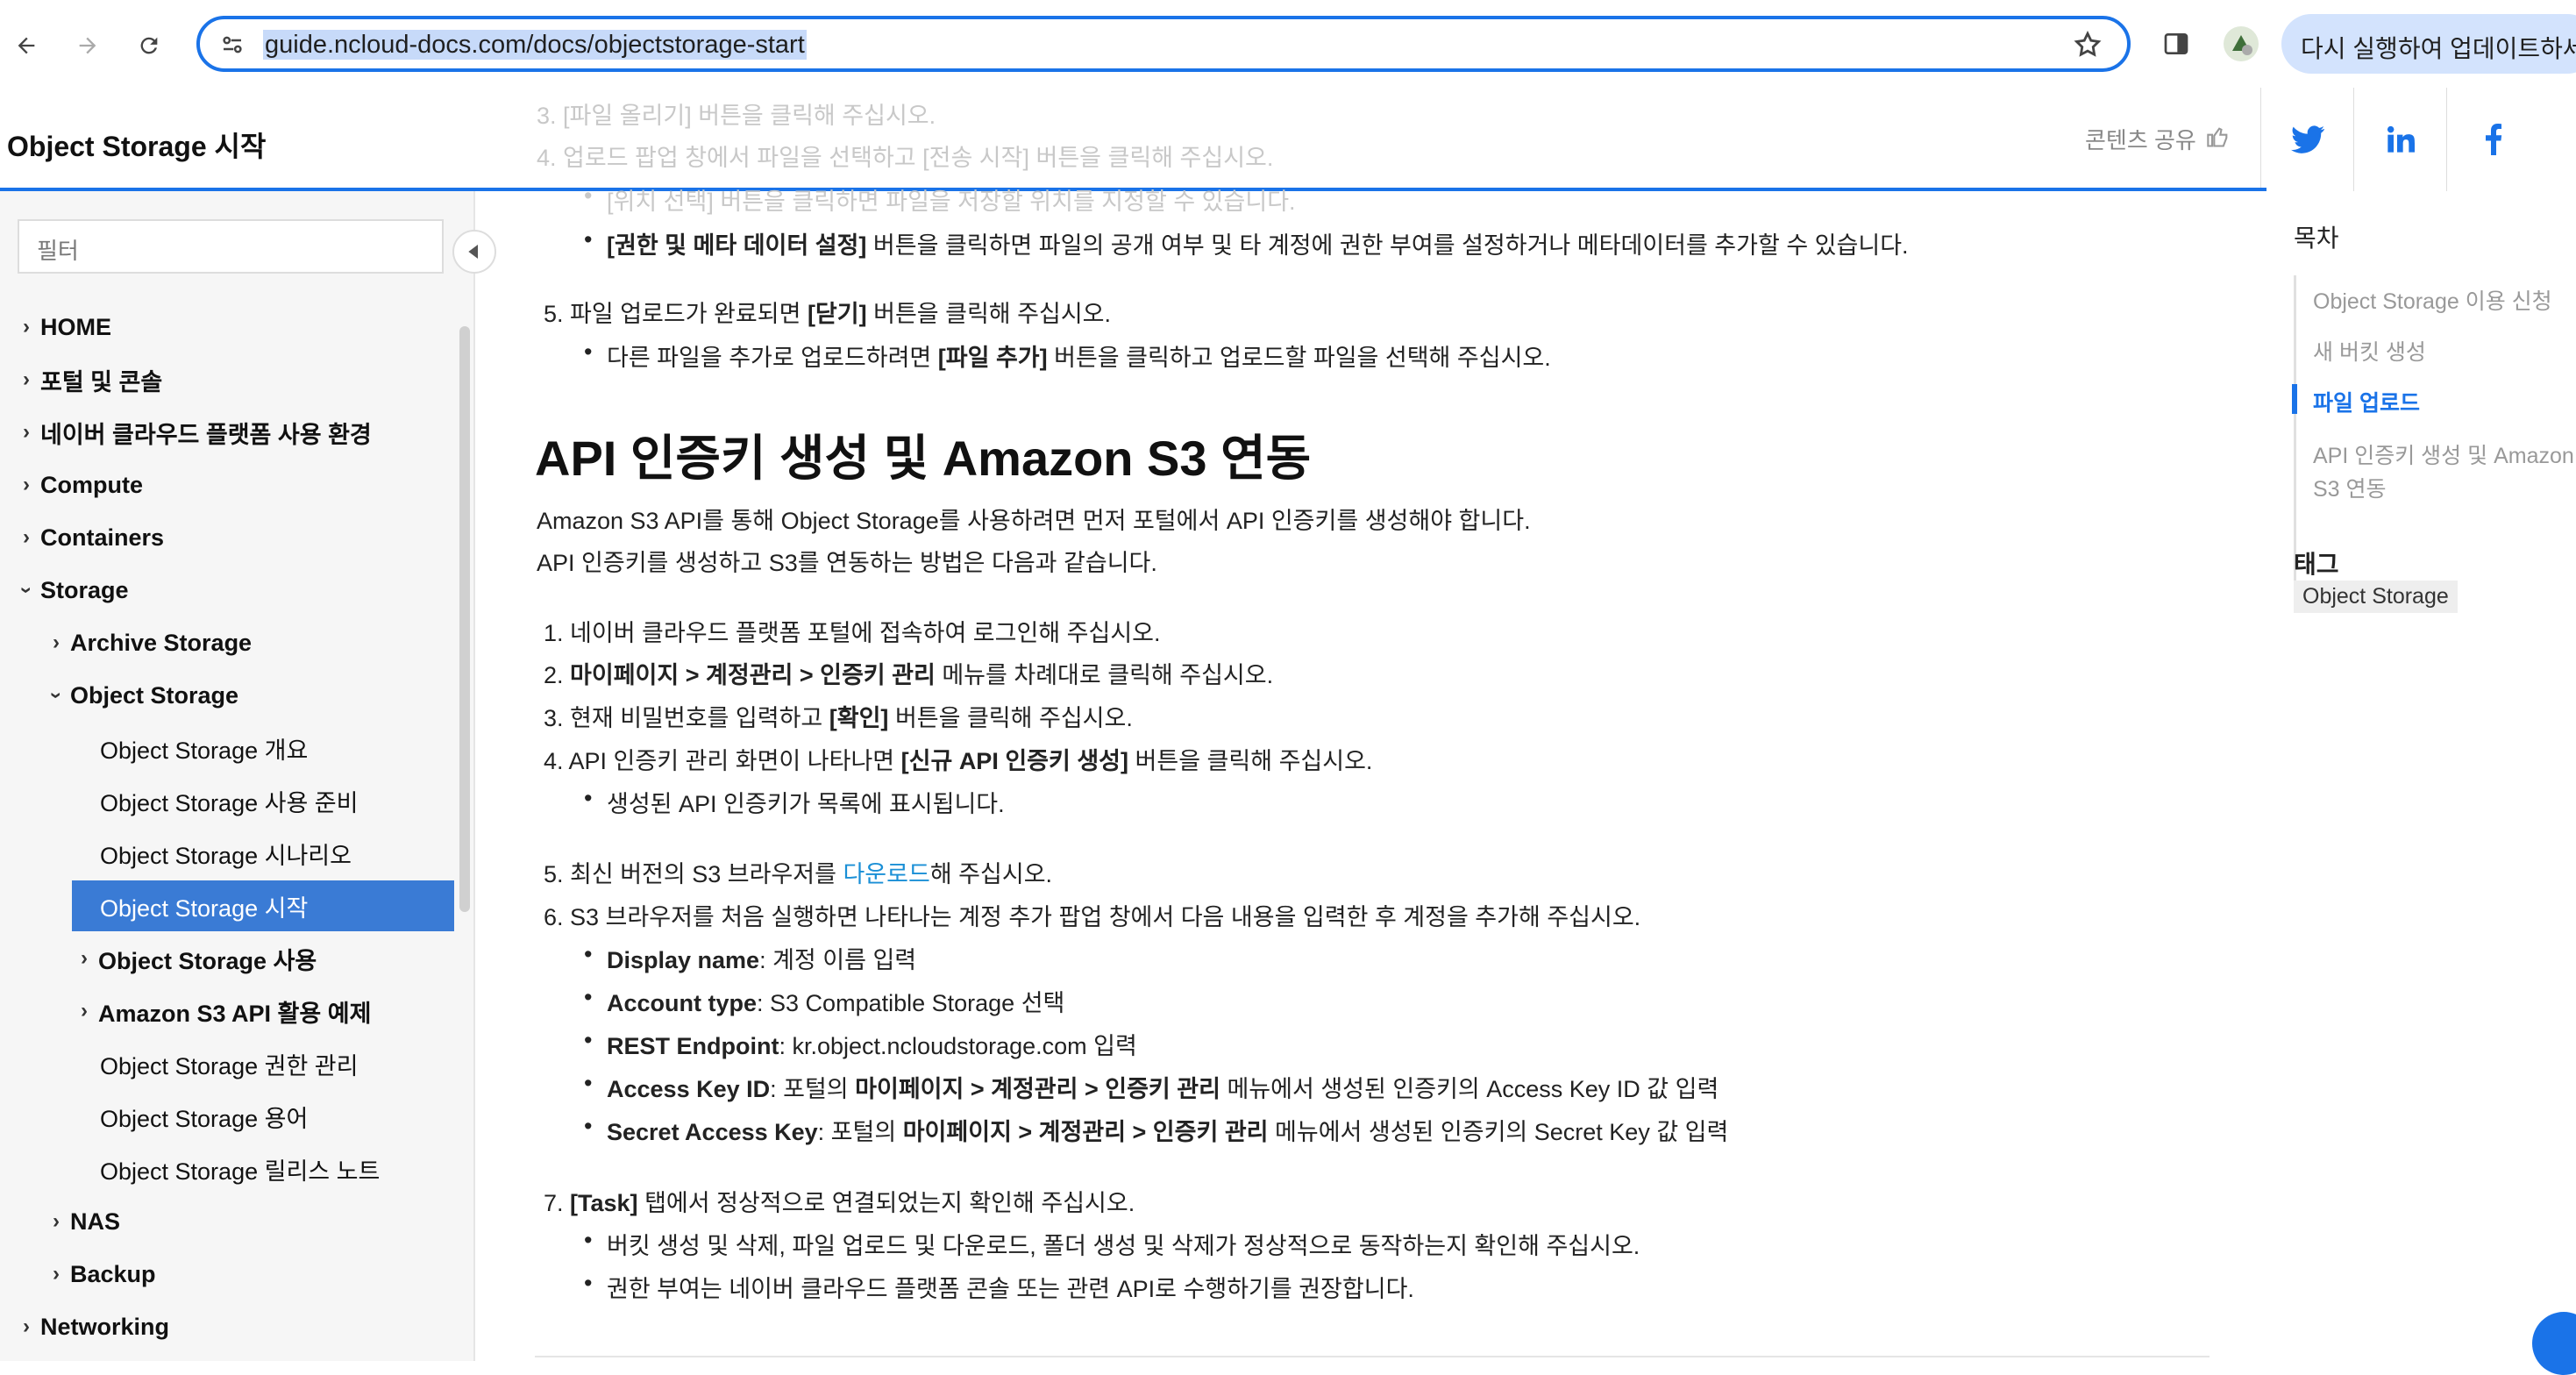 The width and height of the screenshot is (2576, 1375). What do you see at coordinates (828, 314) in the screenshot?
I see `step-5: 5. 파일 업로드가 완료되면 [닫기] 버튼을 클릭해 주십시오.` at bounding box center [828, 314].